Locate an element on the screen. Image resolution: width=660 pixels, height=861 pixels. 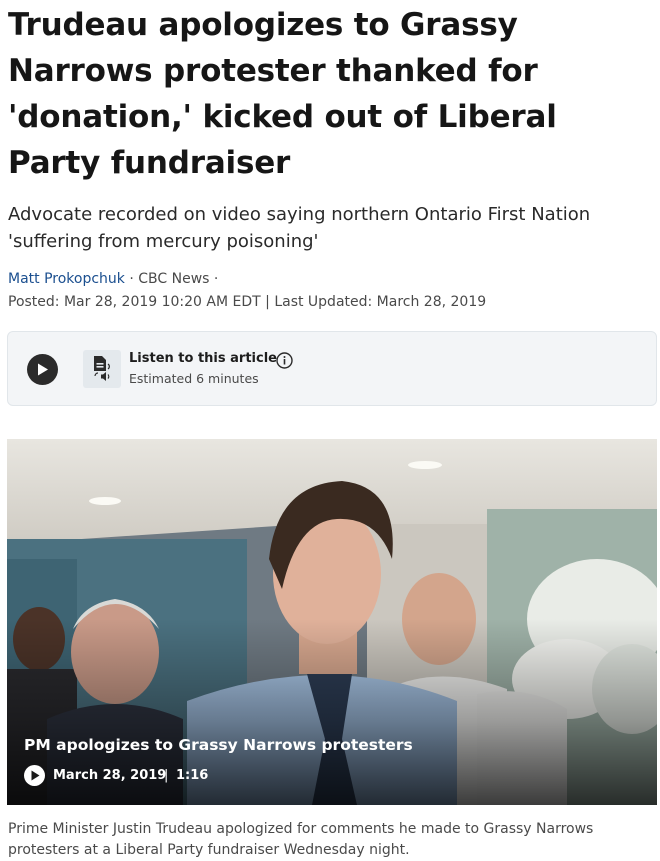
author-link: Matt Prokopchuk is located at coordinates (66, 279).